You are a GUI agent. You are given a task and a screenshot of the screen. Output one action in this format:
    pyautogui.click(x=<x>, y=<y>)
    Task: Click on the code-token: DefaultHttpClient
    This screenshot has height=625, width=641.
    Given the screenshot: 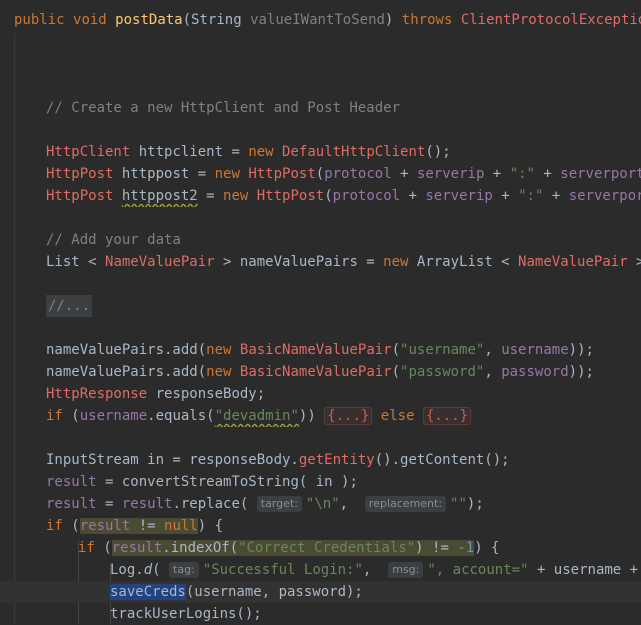 What is the action you would take?
    pyautogui.click(x=354, y=152)
    